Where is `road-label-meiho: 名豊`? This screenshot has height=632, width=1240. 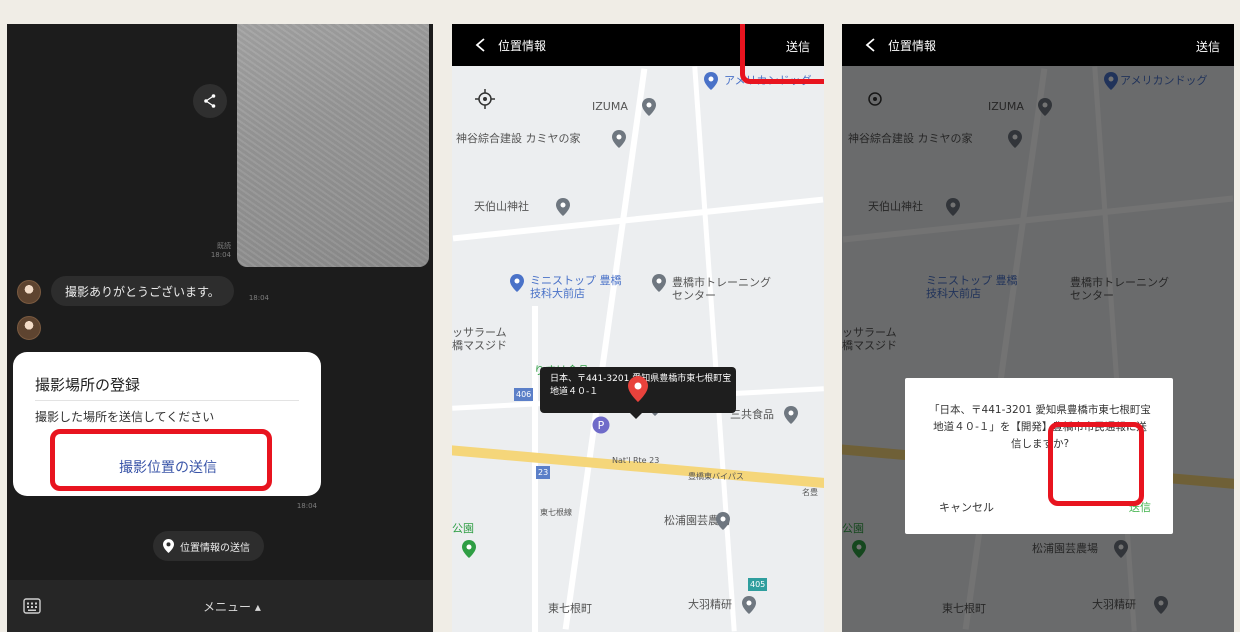 road-label-meiho: 名豊 is located at coordinates (810, 492).